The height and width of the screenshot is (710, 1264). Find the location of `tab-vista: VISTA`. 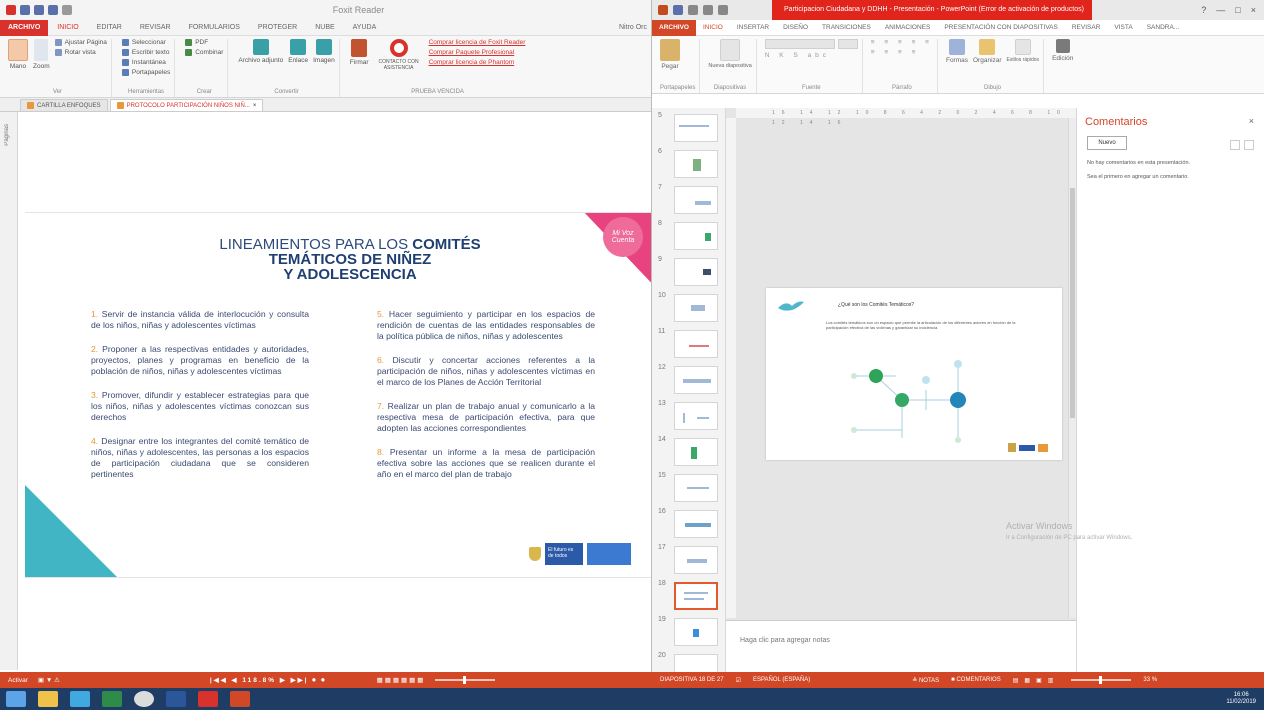

tab-vista: VISTA is located at coordinates (1123, 27).